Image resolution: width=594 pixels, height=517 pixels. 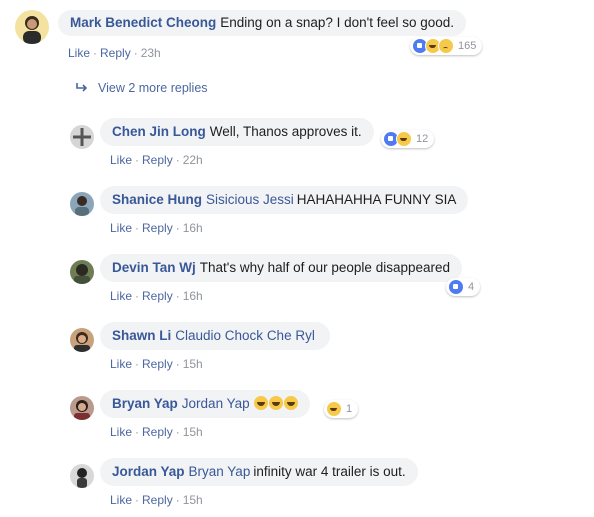 I want to click on comment-text: Ending on a snap? I don't feel so good., so click(x=337, y=22).